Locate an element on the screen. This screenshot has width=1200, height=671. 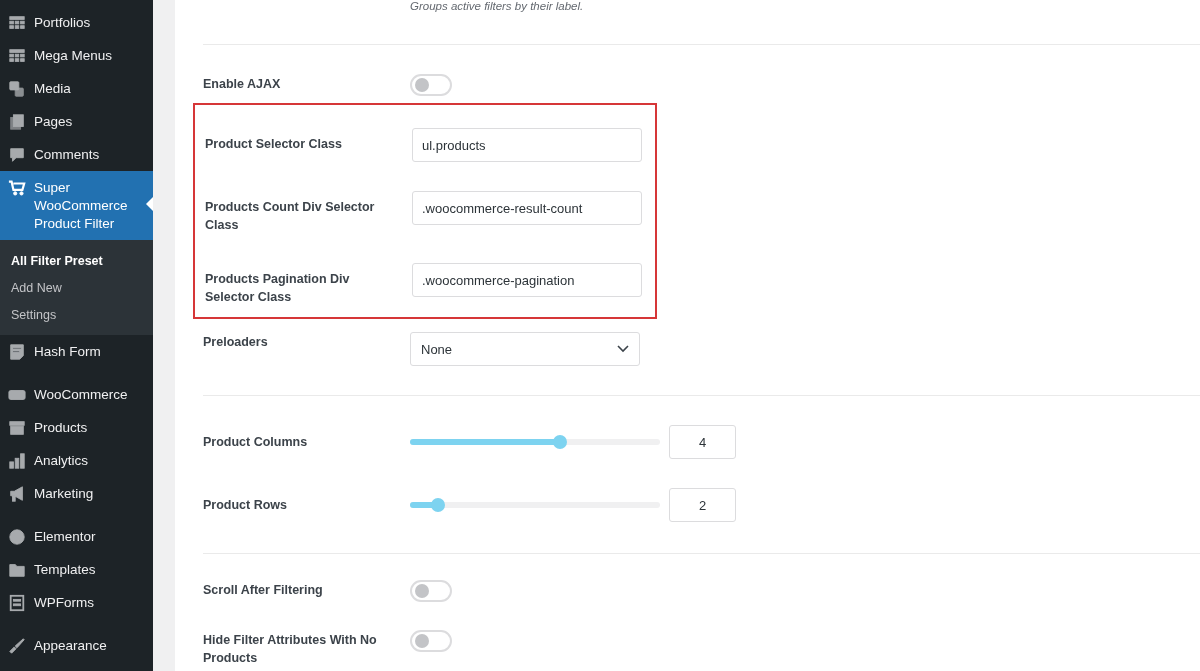
sidebar-item: WooCommerce is located at coordinates (76, 394).